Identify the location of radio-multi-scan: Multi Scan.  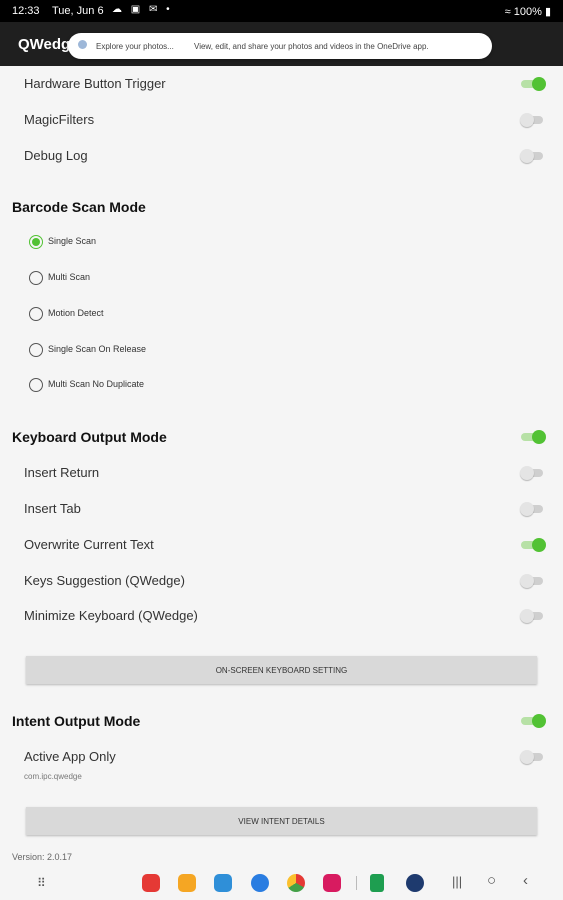
(281, 279).